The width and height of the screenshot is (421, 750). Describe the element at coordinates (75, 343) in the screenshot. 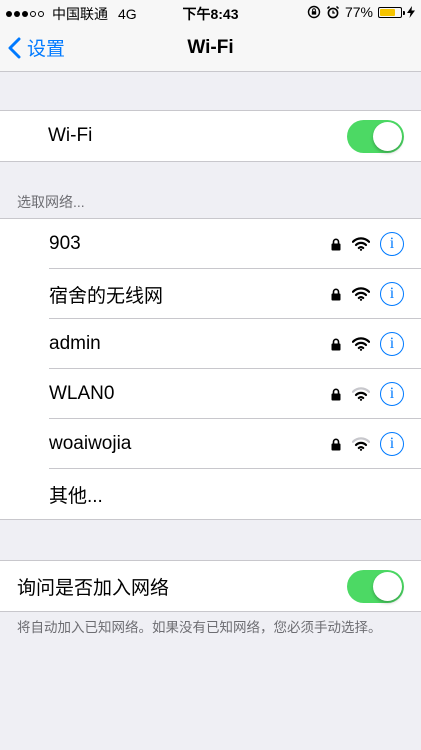

I see `network-name: admin` at that location.